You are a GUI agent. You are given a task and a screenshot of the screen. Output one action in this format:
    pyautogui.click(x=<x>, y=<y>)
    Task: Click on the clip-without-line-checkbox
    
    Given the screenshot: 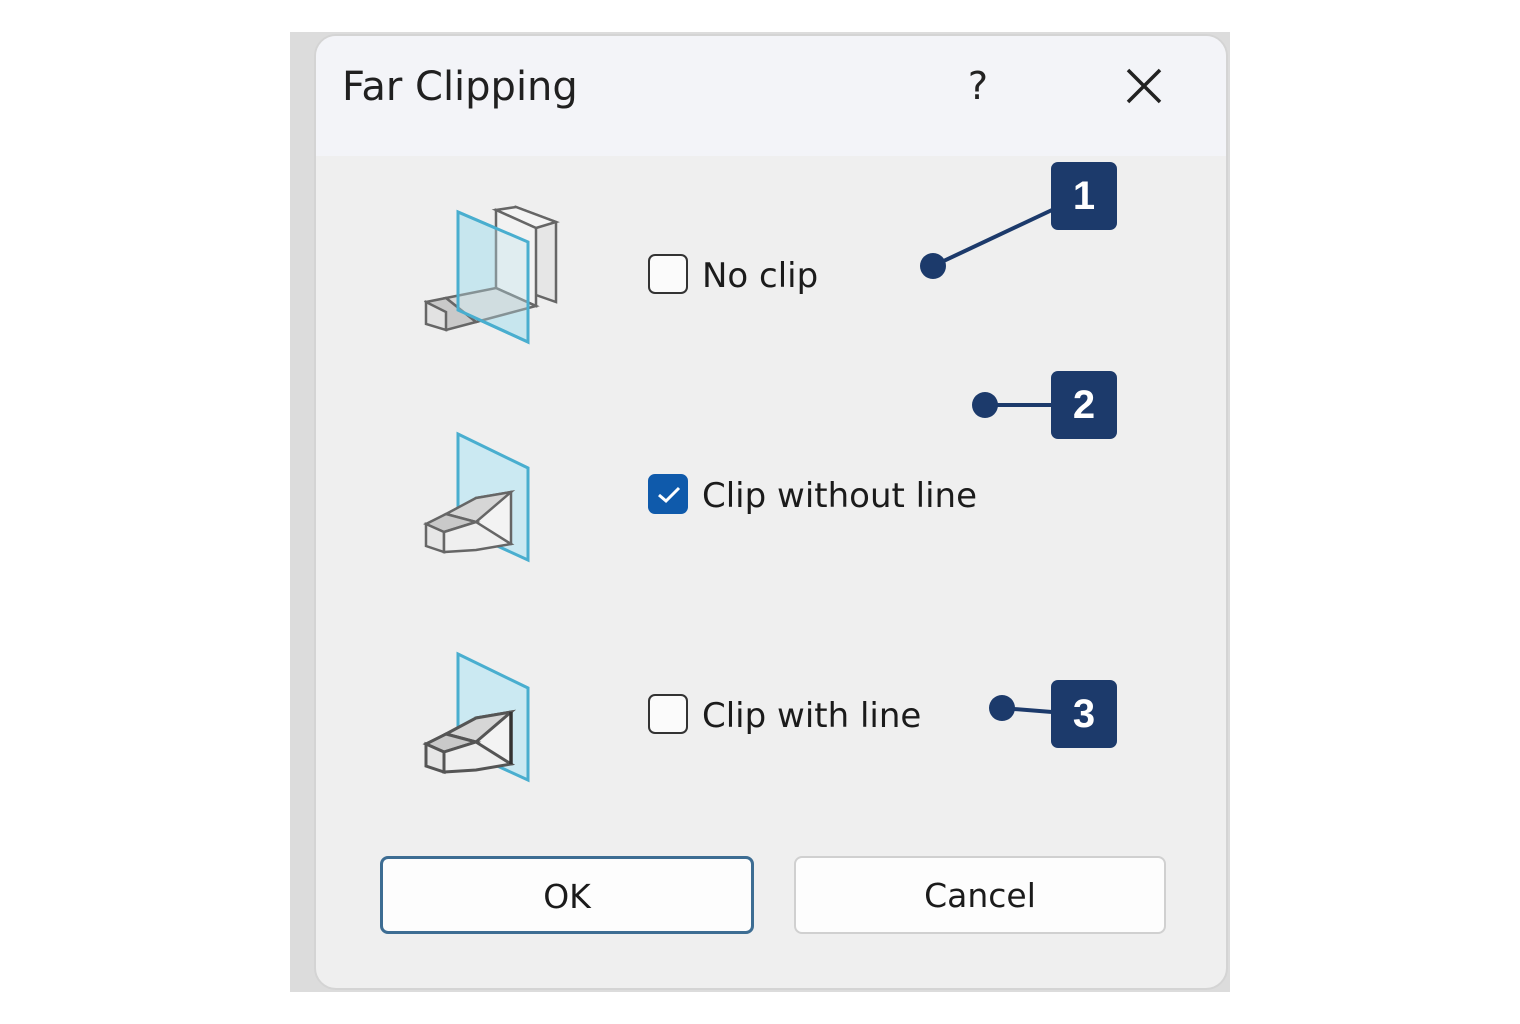 What is the action you would take?
    pyautogui.click(x=668, y=494)
    